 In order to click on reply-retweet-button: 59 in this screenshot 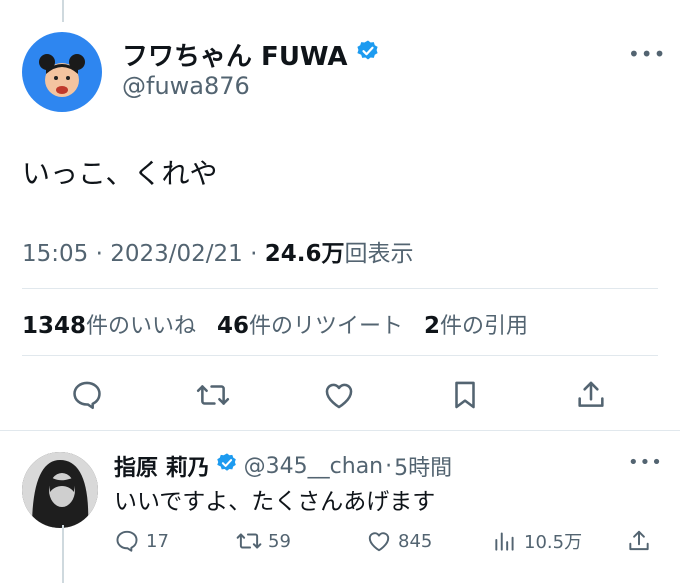, I will do `click(263, 541)`.